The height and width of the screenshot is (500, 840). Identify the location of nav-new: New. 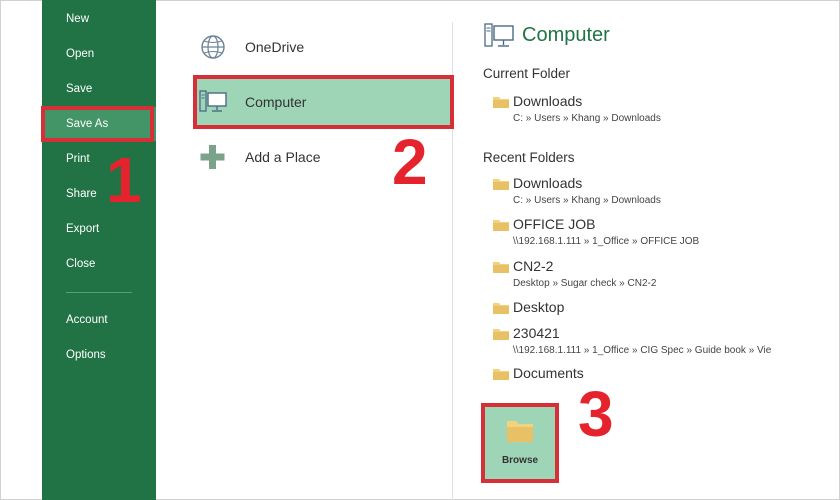
(99, 19).